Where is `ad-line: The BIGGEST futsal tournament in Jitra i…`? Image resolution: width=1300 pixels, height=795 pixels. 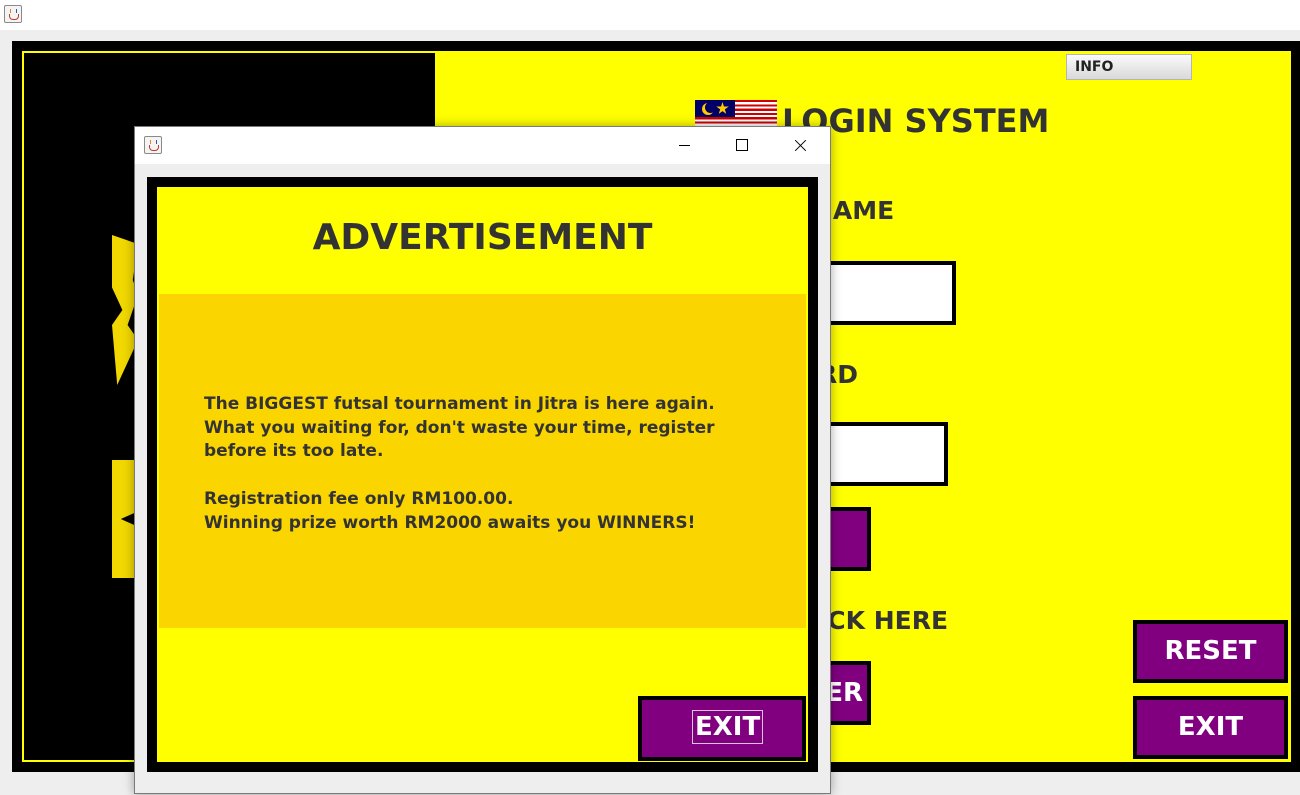 ad-line: The BIGGEST futsal tournament in Jitra i… is located at coordinates (459, 404).